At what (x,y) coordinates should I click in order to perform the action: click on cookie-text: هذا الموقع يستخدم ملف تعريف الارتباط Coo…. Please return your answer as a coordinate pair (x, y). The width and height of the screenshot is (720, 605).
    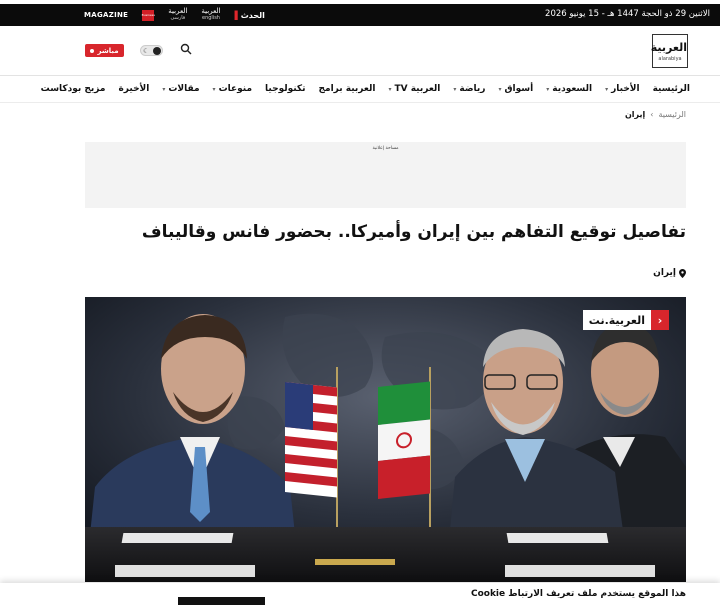
    Looking at the image, I should click on (578, 594).